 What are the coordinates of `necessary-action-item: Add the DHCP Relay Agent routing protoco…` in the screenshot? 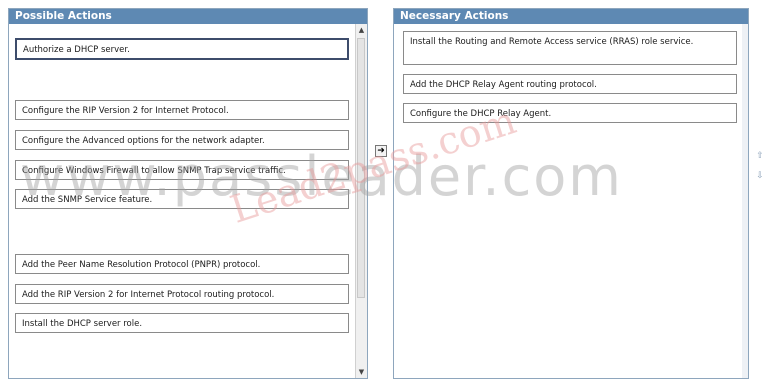 It's located at (570, 84).